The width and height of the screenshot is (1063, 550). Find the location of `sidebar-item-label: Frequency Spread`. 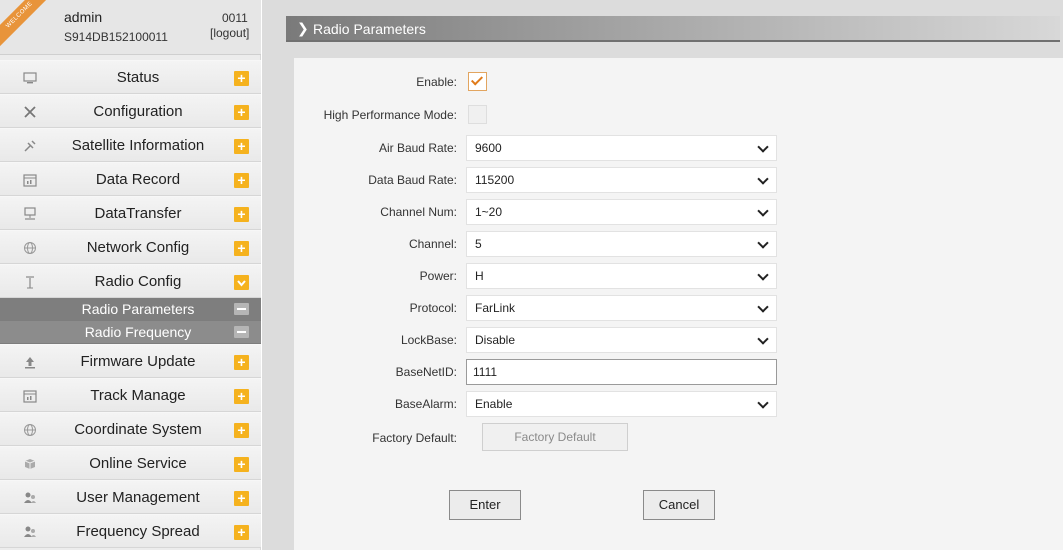

sidebar-item-label: Frequency Spread is located at coordinates (138, 531).